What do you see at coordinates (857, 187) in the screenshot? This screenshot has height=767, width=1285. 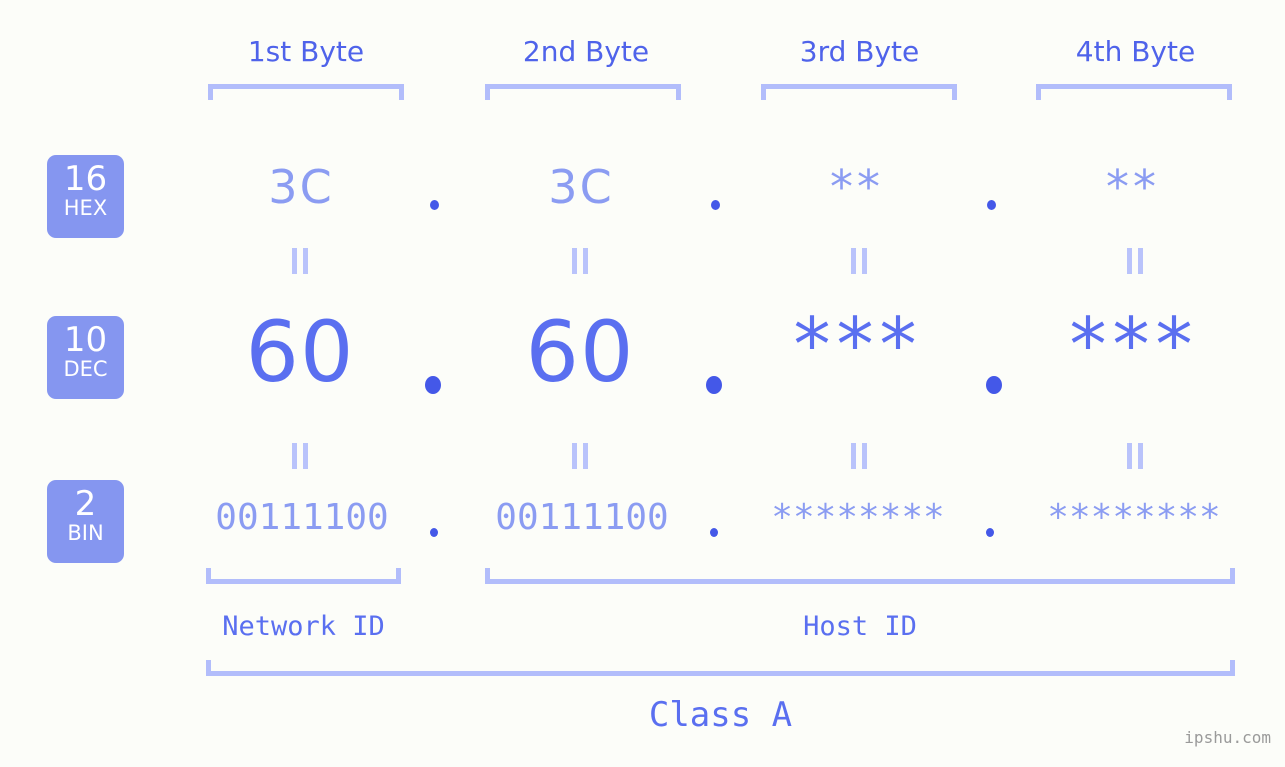 I see `hex-byte-3-value: **` at bounding box center [857, 187].